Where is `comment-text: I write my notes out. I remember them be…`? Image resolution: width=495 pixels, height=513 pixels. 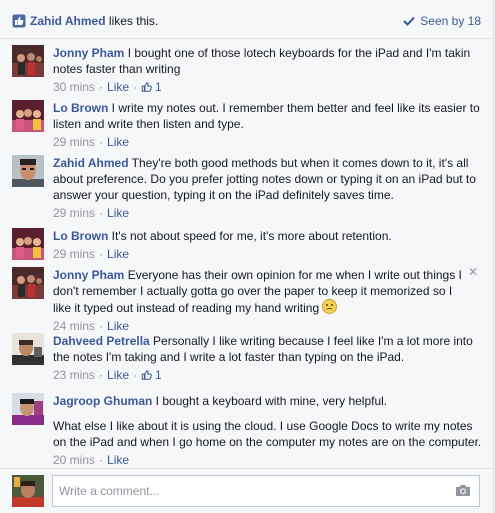 comment-text: I write my notes out. I remember them be… is located at coordinates (268, 116).